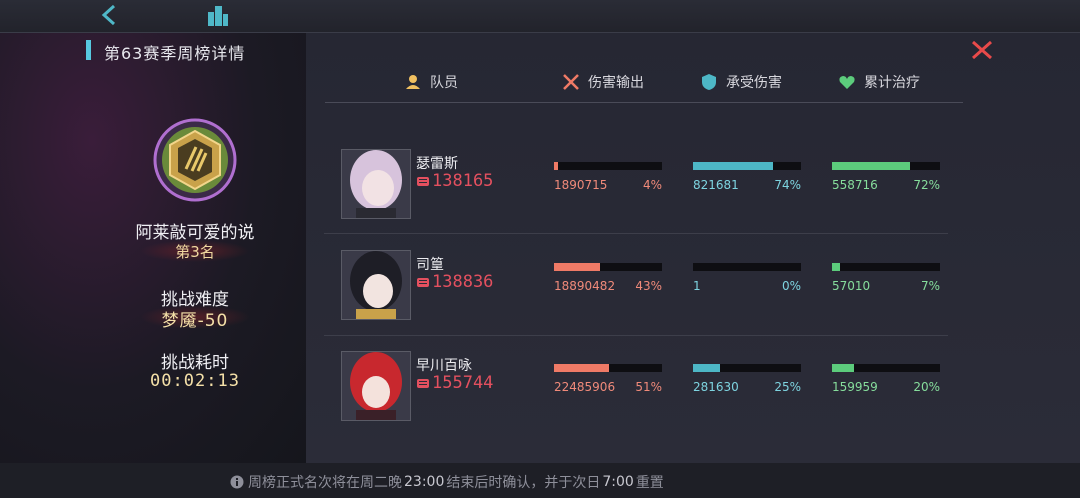 This screenshot has width=1080, height=498. What do you see at coordinates (926, 185) in the screenshot?
I see `healing-percent: 72%` at bounding box center [926, 185].